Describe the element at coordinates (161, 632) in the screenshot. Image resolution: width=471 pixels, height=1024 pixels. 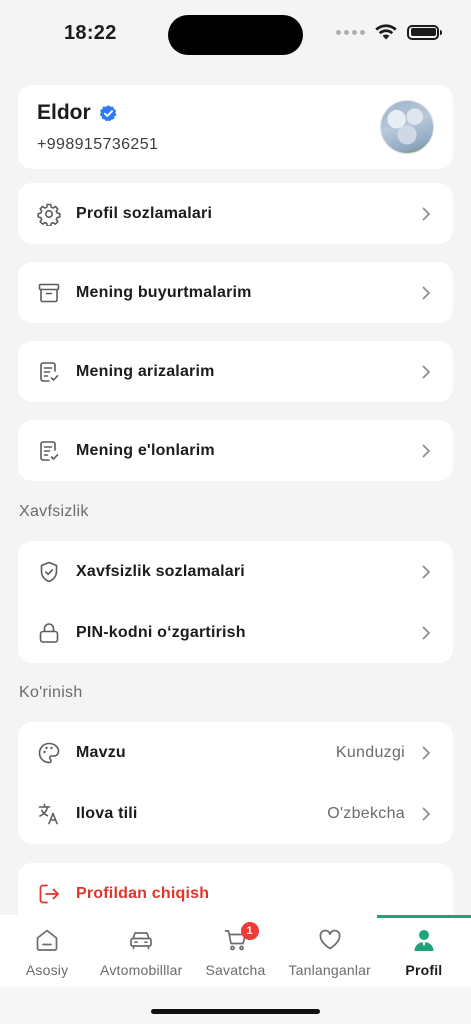
I see `menu-item-label: PIN-kodni oʻzgartirish` at that location.